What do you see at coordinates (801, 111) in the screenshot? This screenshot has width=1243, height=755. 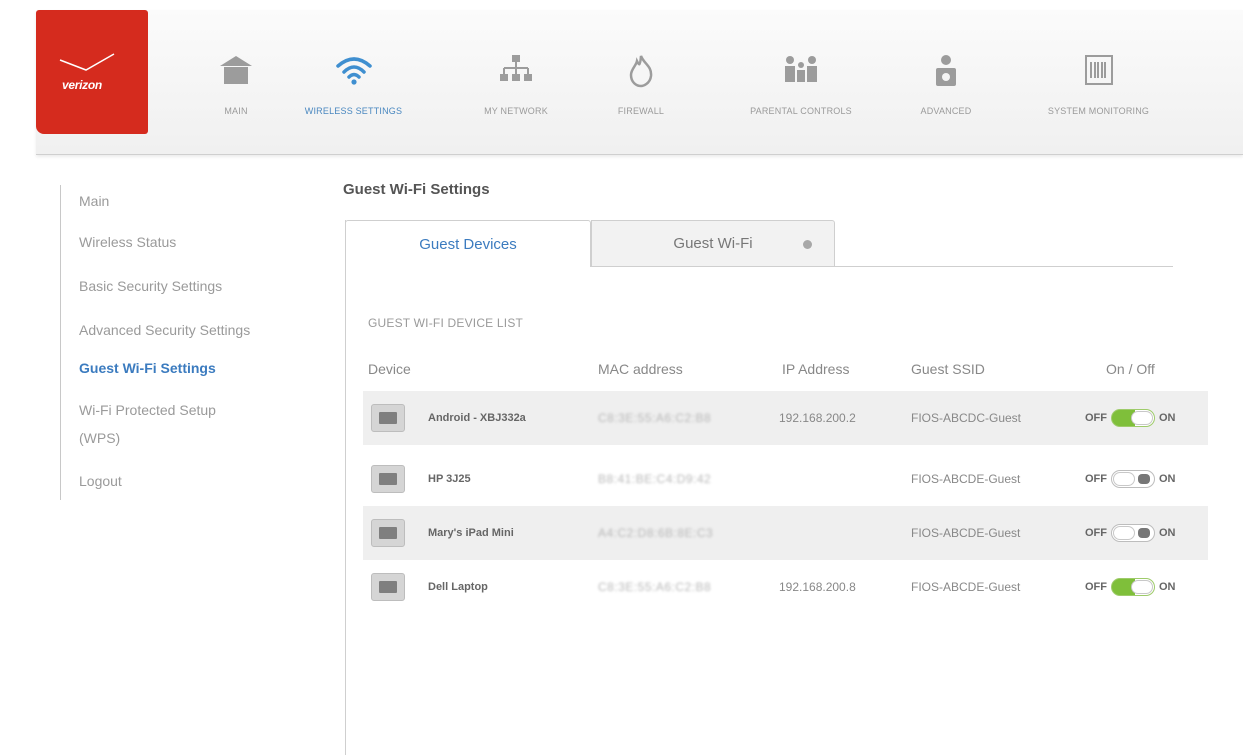 I see `nav-label: PARENTAL CONTROLS` at bounding box center [801, 111].